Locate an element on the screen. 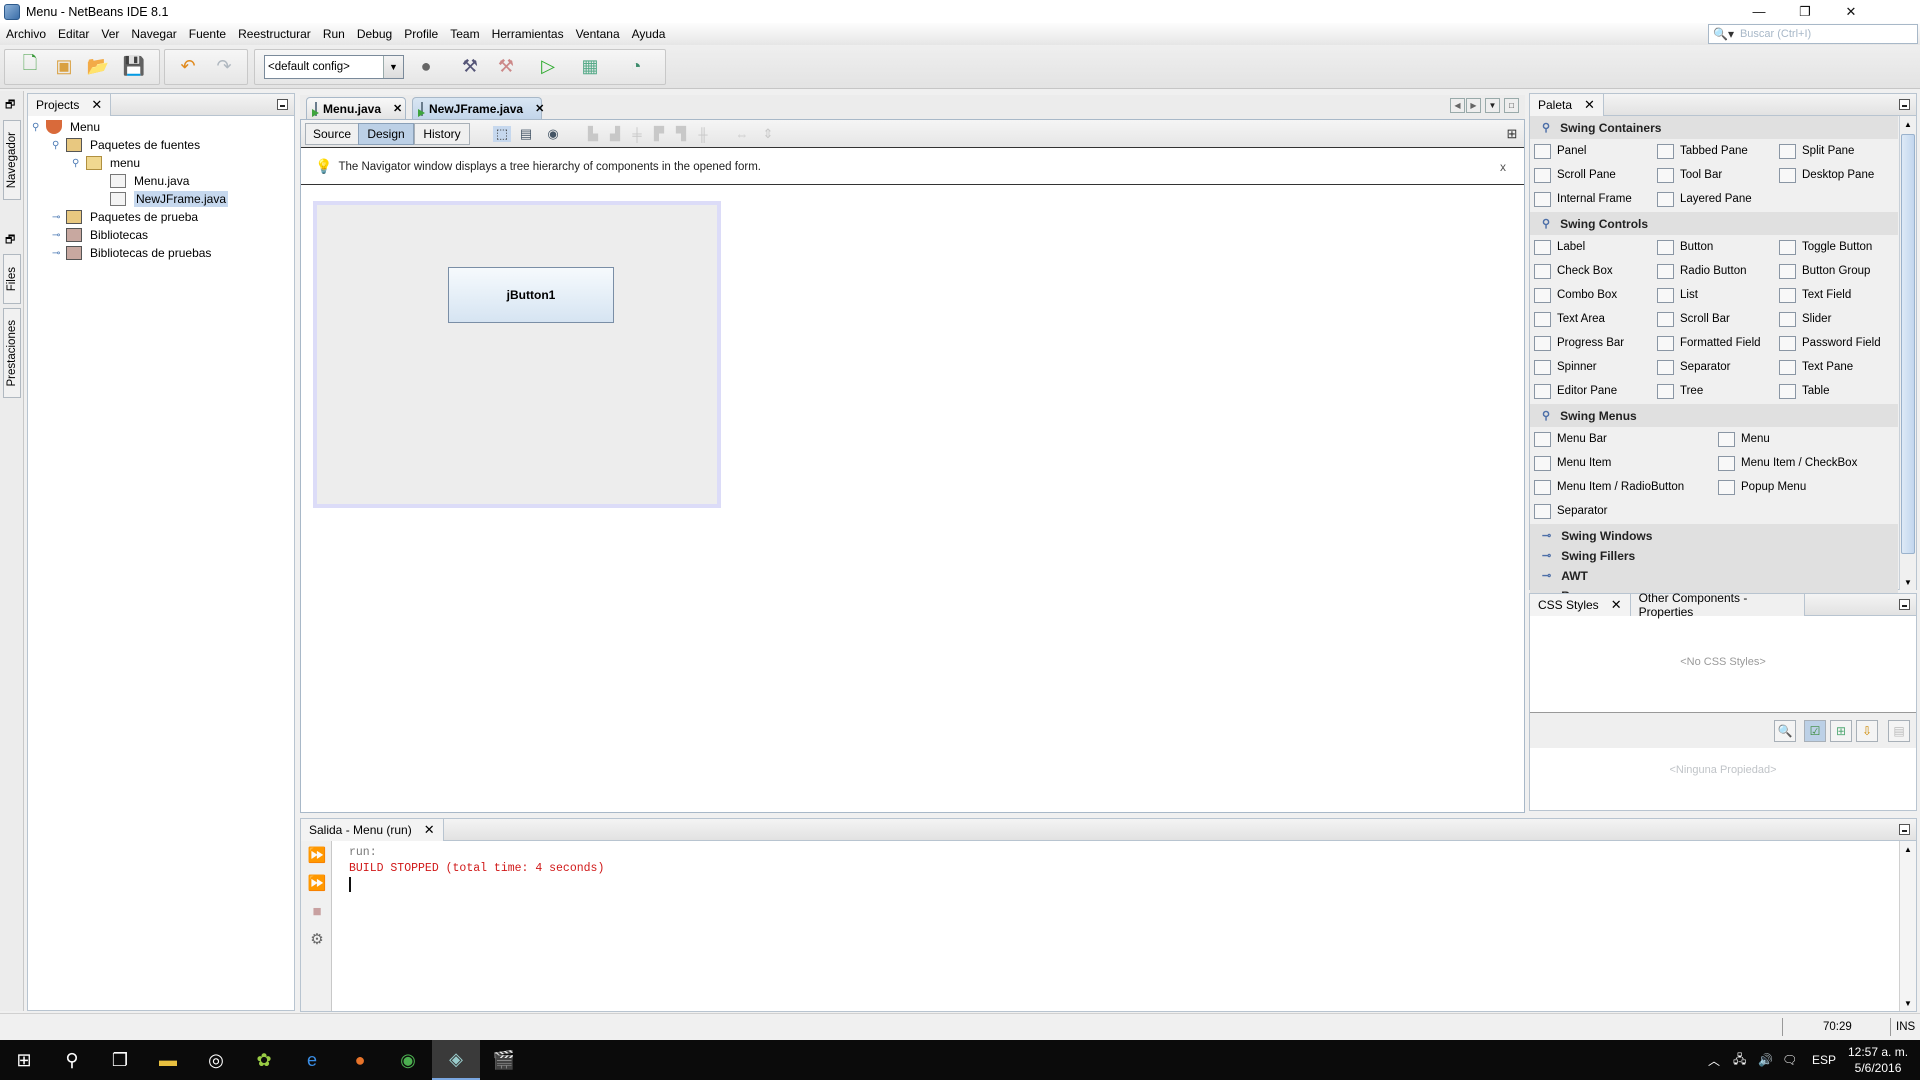  preview-design-icon: ◉ is located at coordinates (553, 134).